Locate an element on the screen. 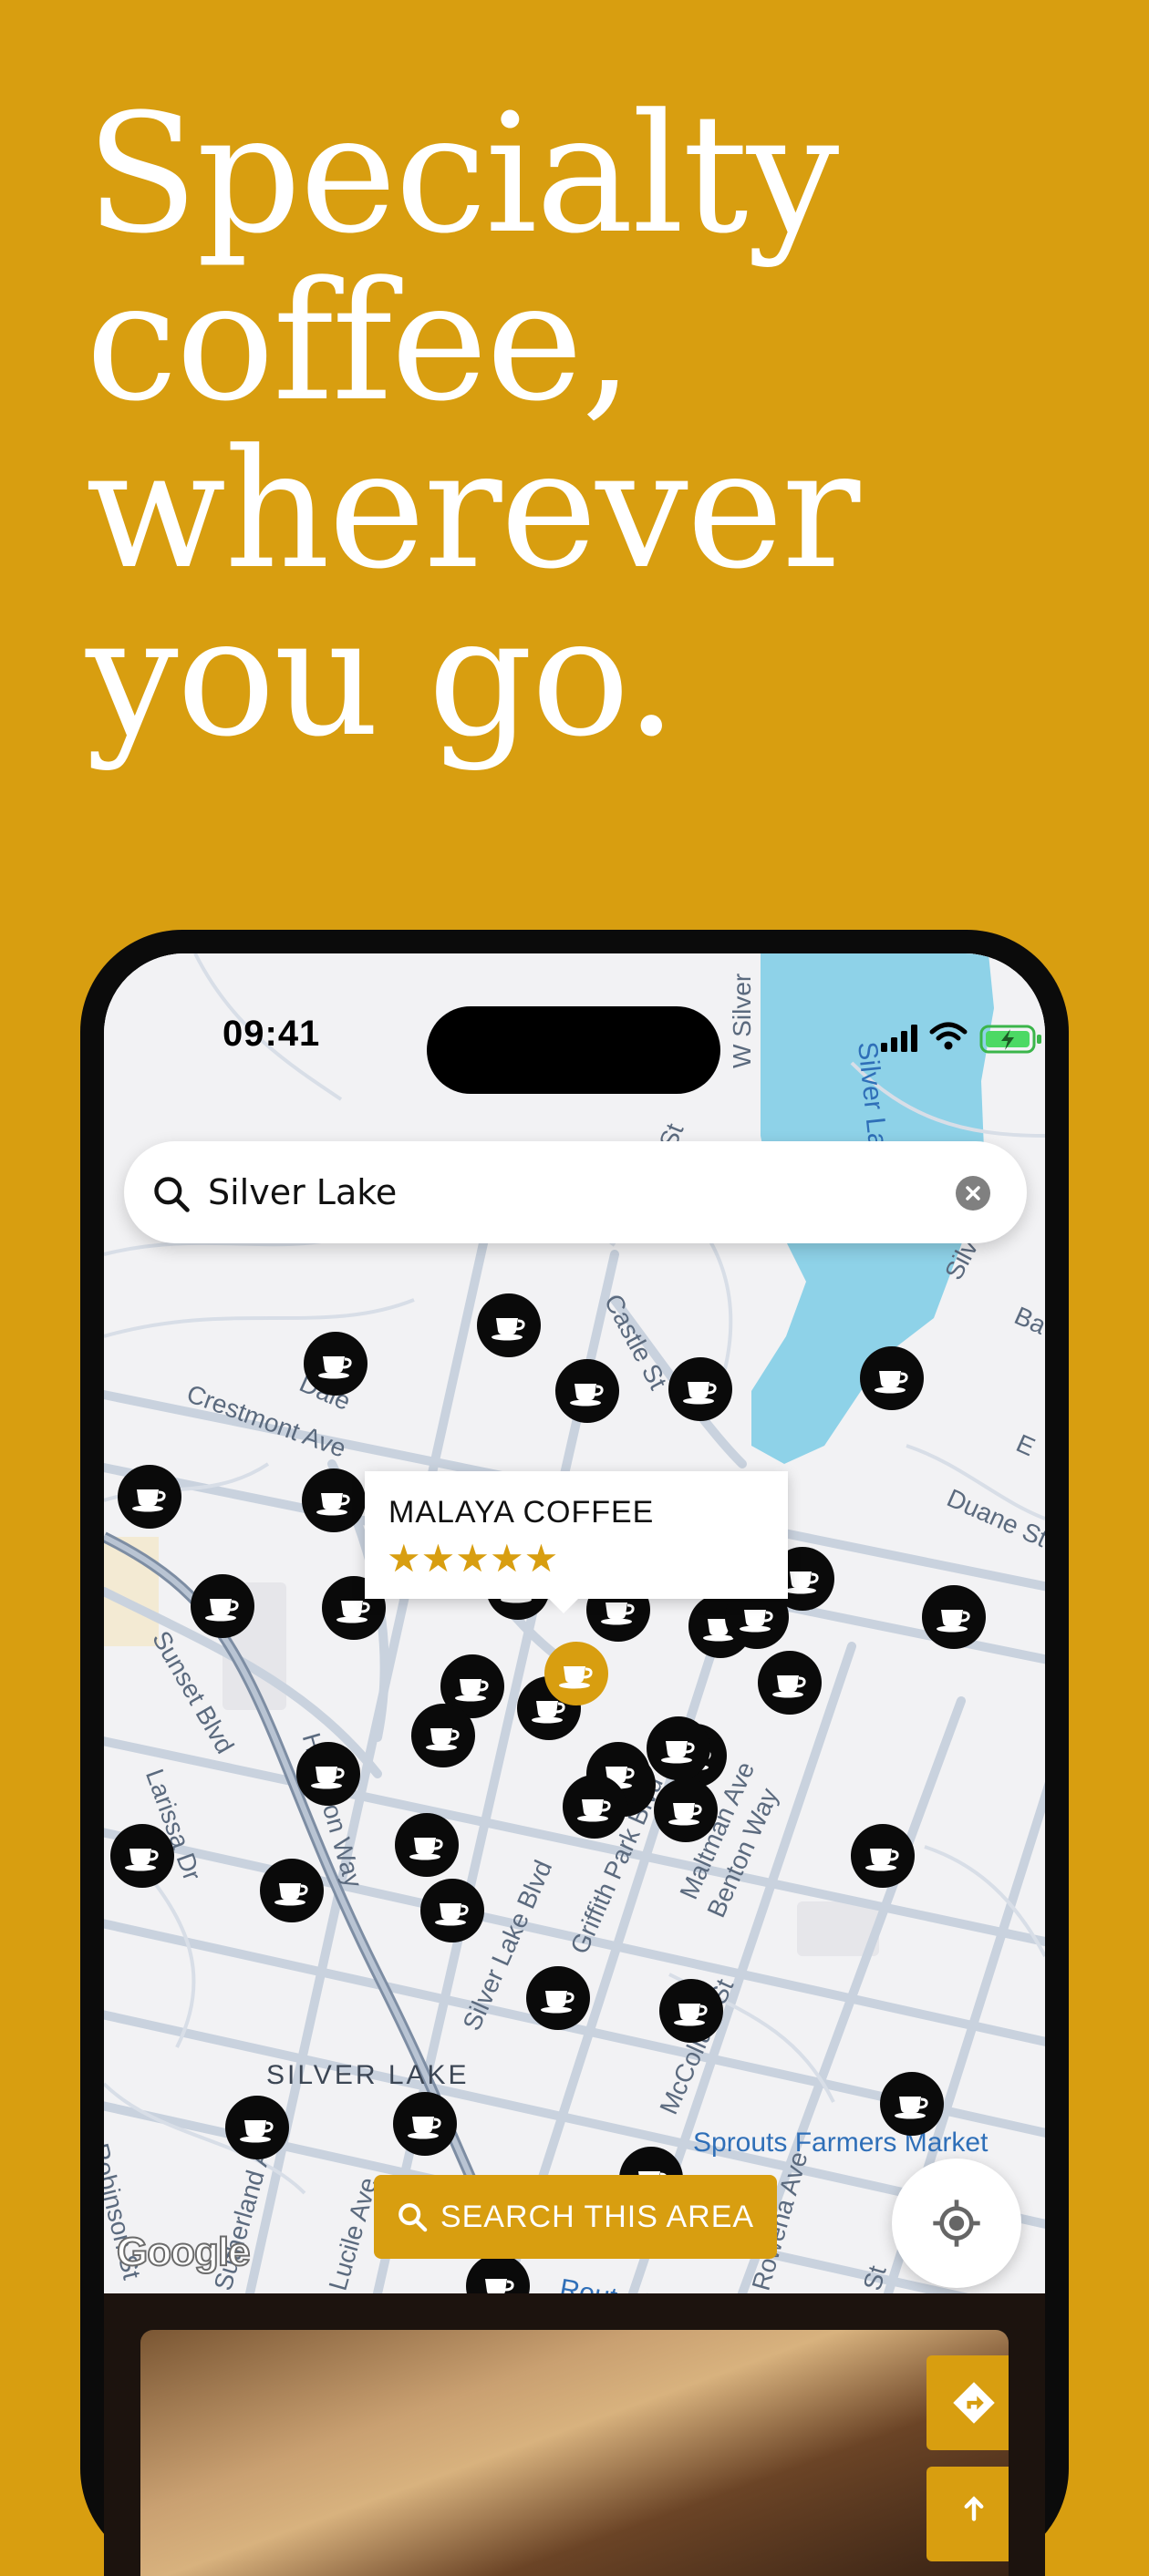 The height and width of the screenshot is (2576, 1149). status-time: 09:41 is located at coordinates (272, 1034).